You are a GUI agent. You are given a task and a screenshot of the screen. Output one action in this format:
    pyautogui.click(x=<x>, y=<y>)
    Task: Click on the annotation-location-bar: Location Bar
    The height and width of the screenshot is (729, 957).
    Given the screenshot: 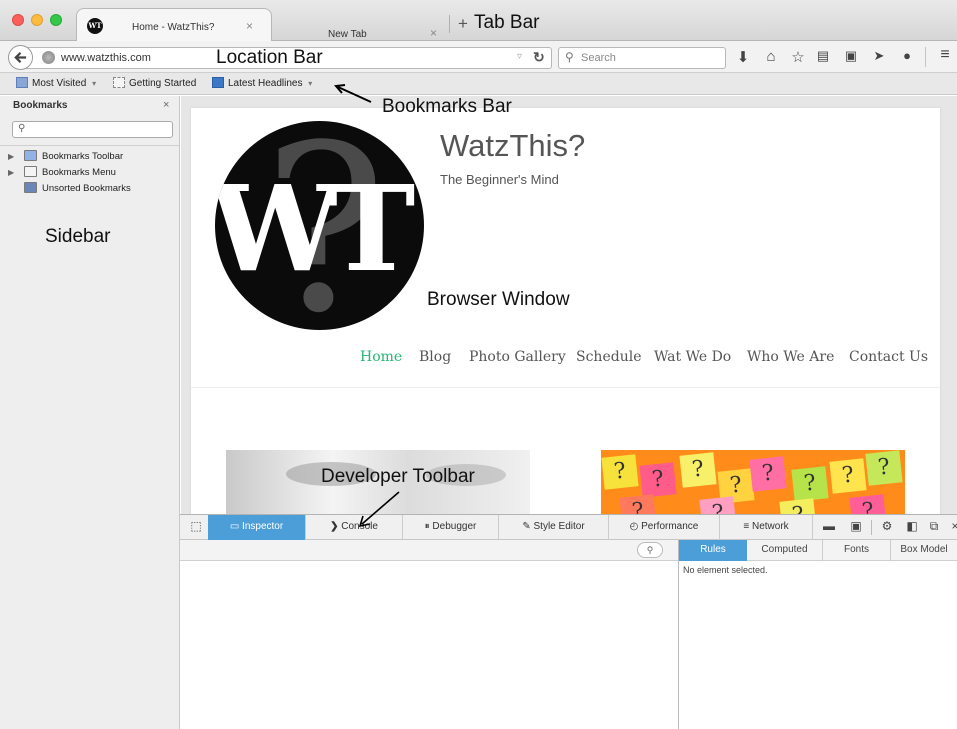 What is the action you would take?
    pyautogui.click(x=269, y=57)
    